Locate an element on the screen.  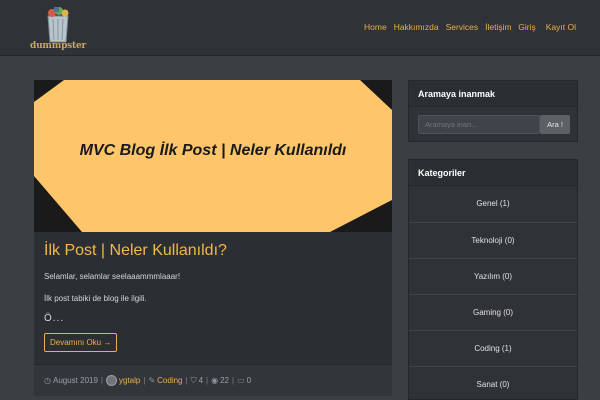
post-title: İlk Post | Neler Kullanıldı? is located at coordinates (135, 251).